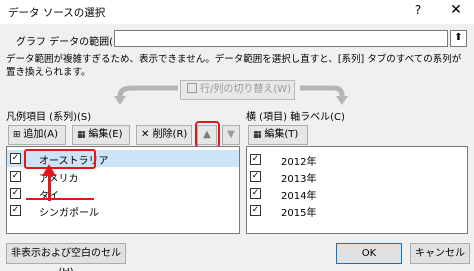 This screenshot has height=271, width=474. Describe the element at coordinates (123, 210) in the screenshot. I see `series-row: ✓ シンガポール` at that location.